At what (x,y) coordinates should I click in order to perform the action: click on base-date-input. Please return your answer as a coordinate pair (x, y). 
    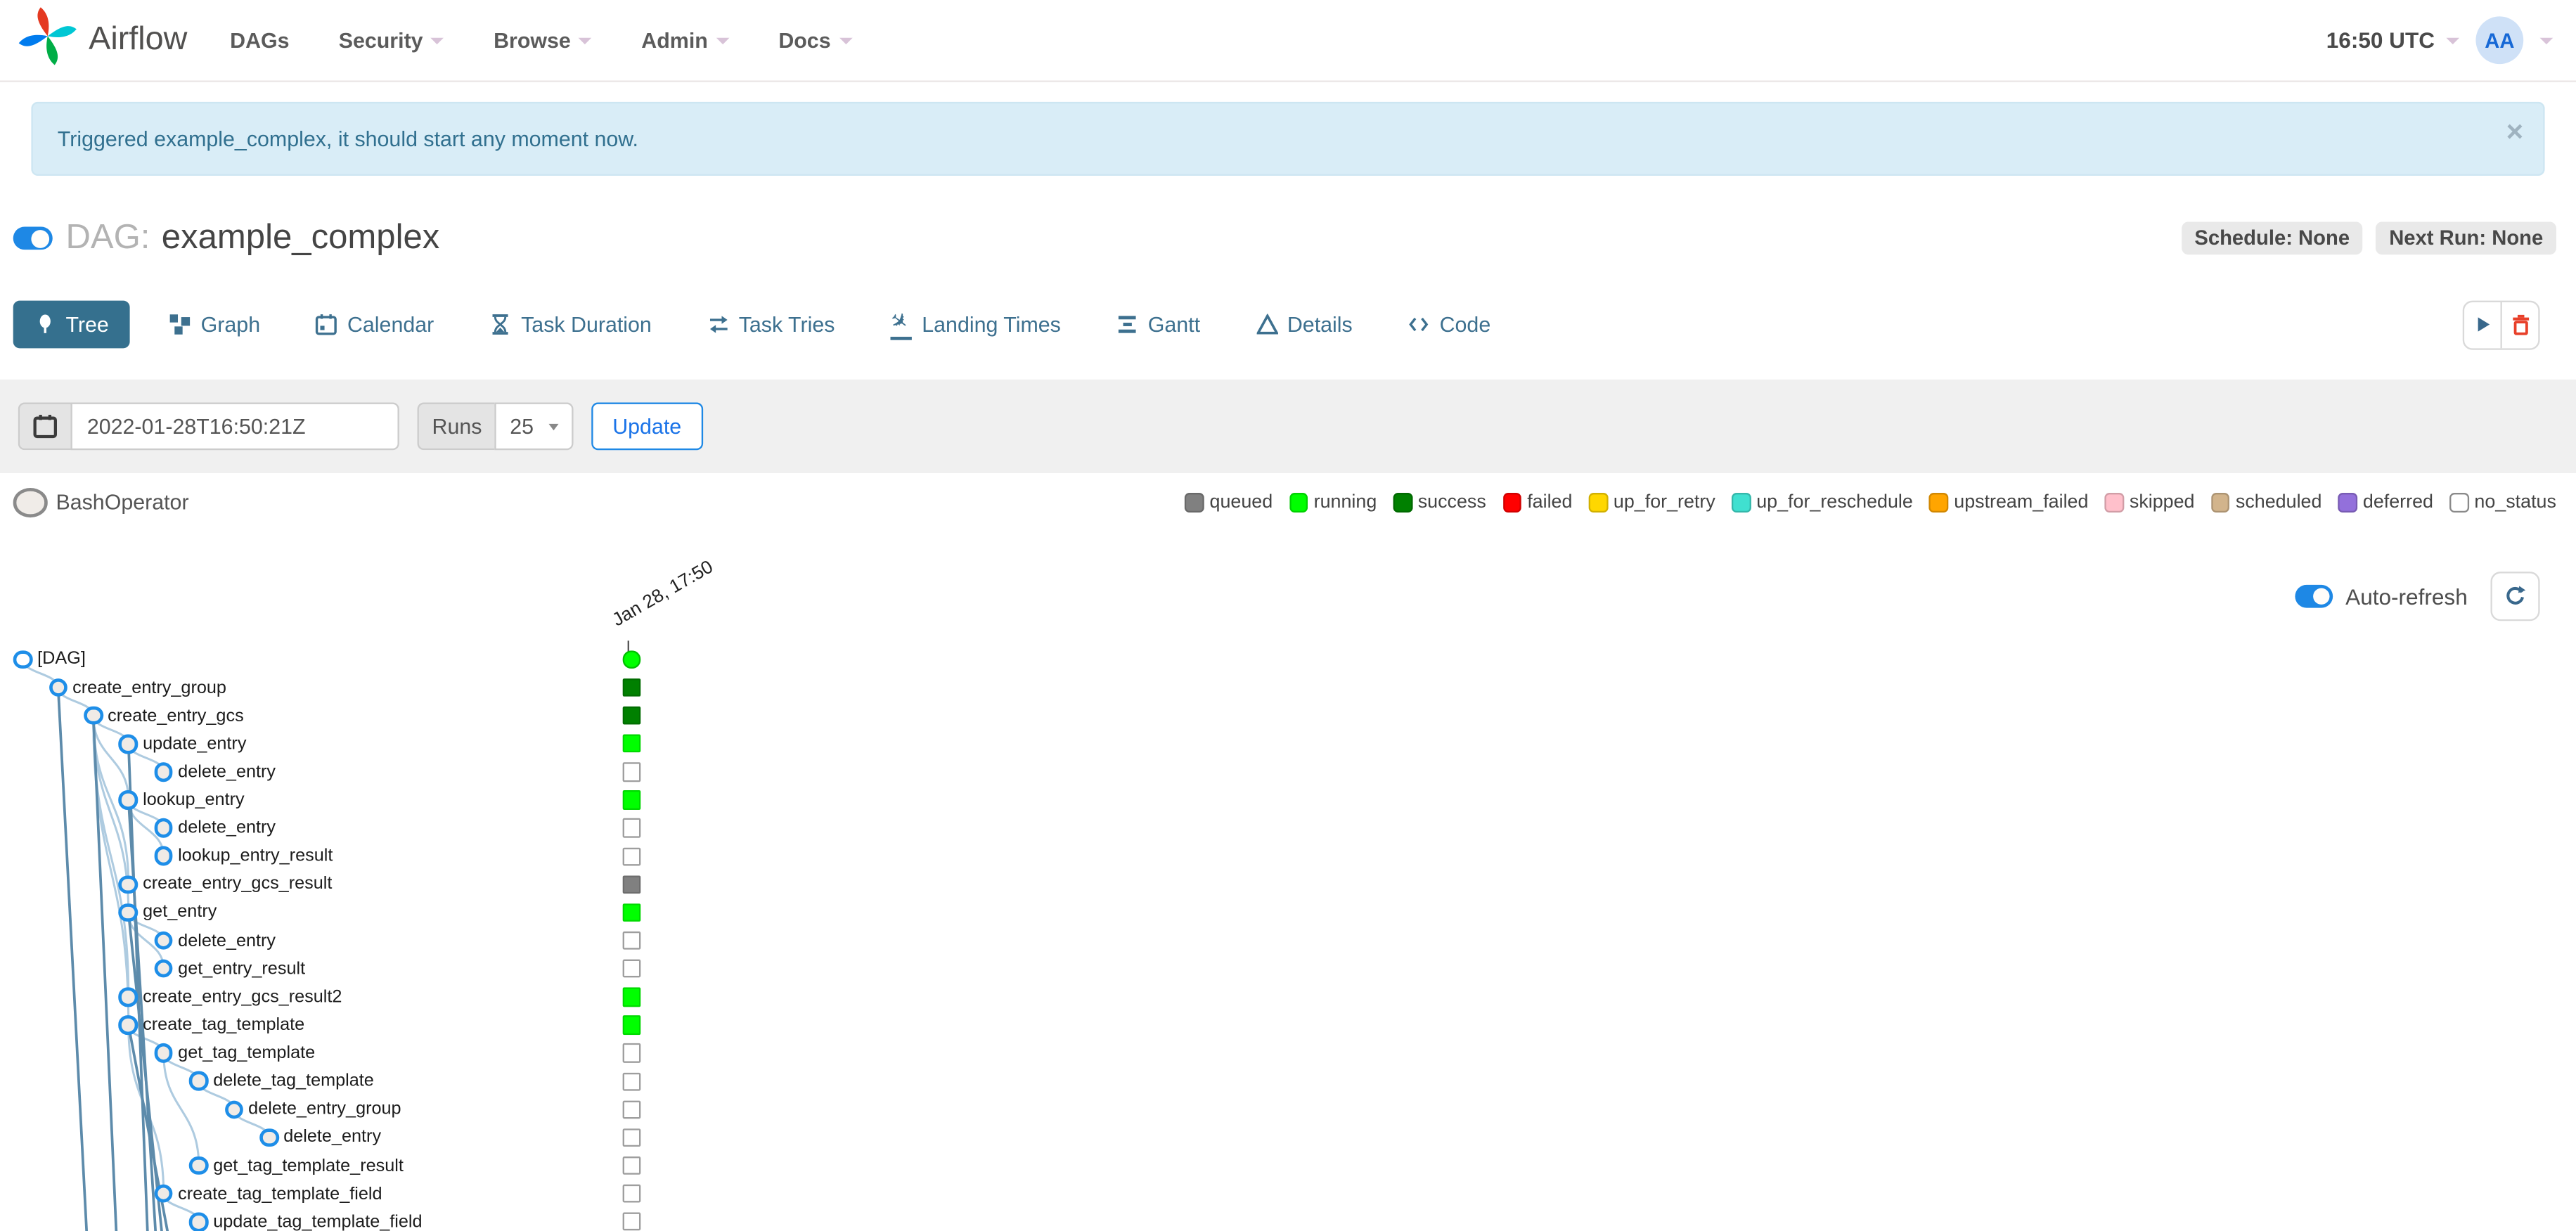
    Looking at the image, I should click on (234, 426).